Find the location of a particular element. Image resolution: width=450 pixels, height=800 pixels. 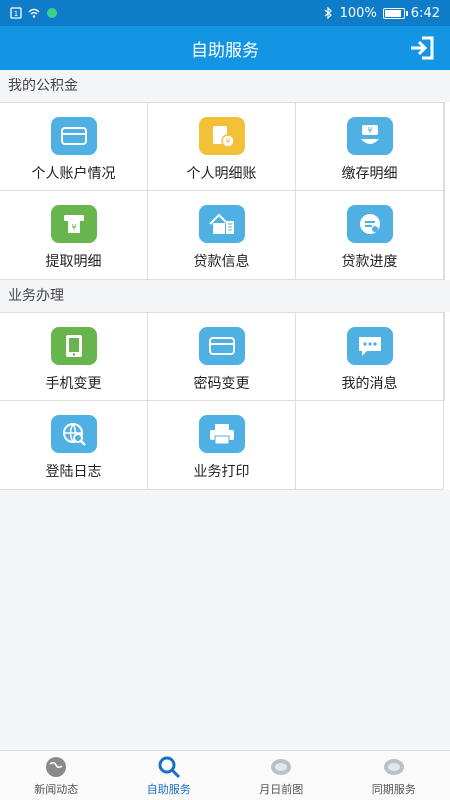

tile-my-messages: 我的消息 is located at coordinates (370, 356).